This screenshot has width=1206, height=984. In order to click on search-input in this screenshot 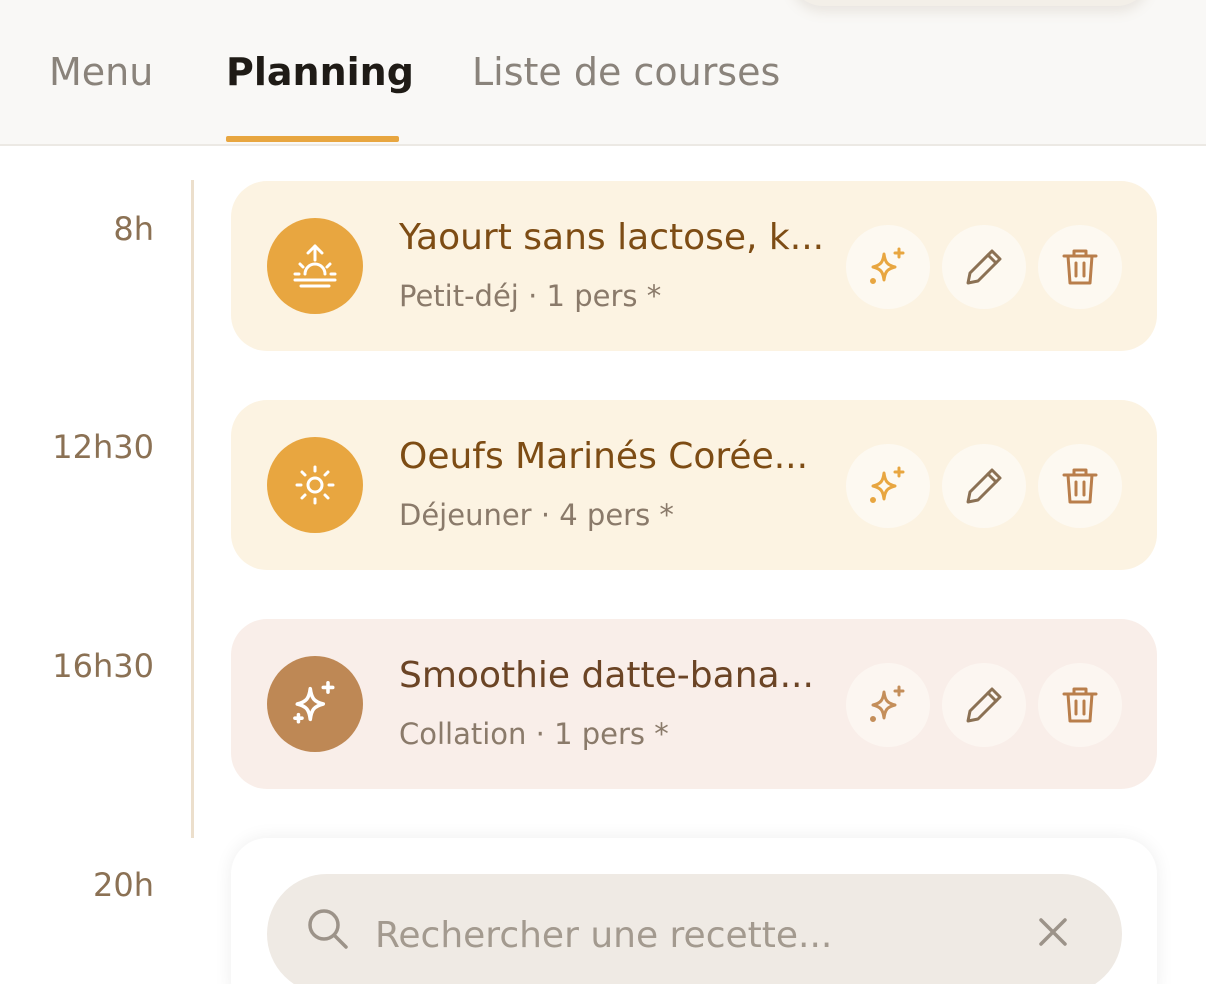, I will do `click(695, 935)`.